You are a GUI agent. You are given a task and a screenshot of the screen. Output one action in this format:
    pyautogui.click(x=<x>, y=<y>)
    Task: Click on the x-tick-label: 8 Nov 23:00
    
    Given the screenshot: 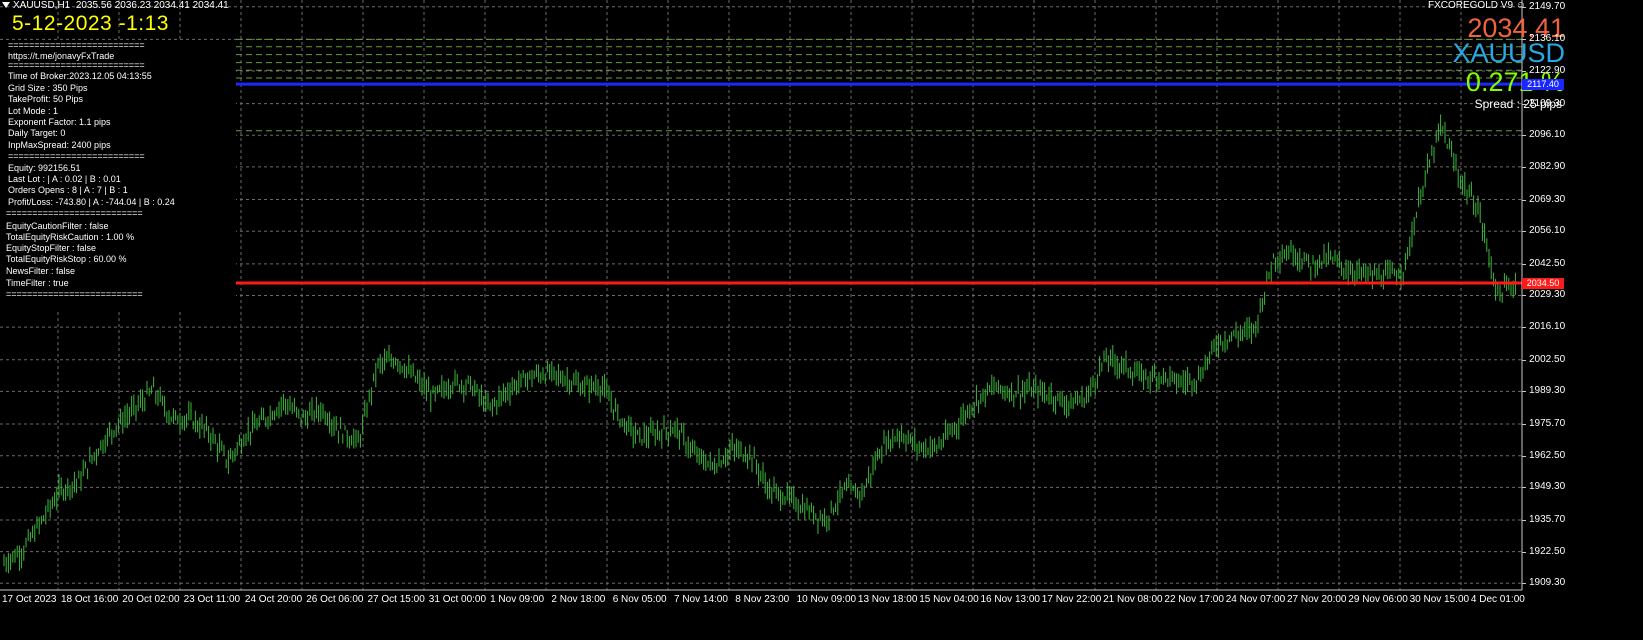 What is the action you would take?
    pyautogui.click(x=762, y=599)
    